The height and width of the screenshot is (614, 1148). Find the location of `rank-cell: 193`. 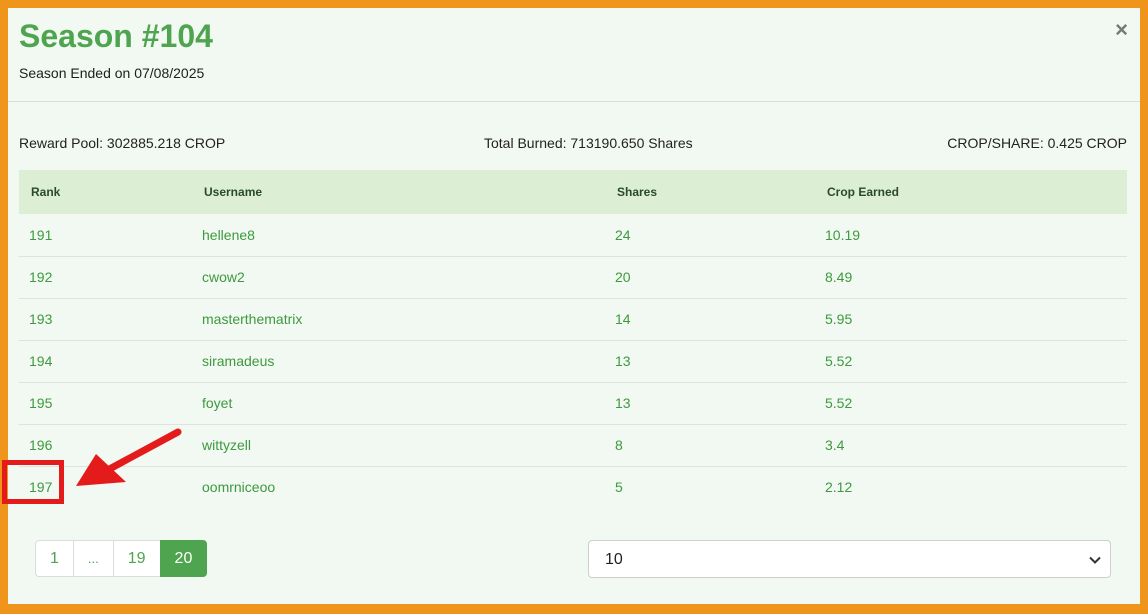

rank-cell: 193 is located at coordinates (105, 319).